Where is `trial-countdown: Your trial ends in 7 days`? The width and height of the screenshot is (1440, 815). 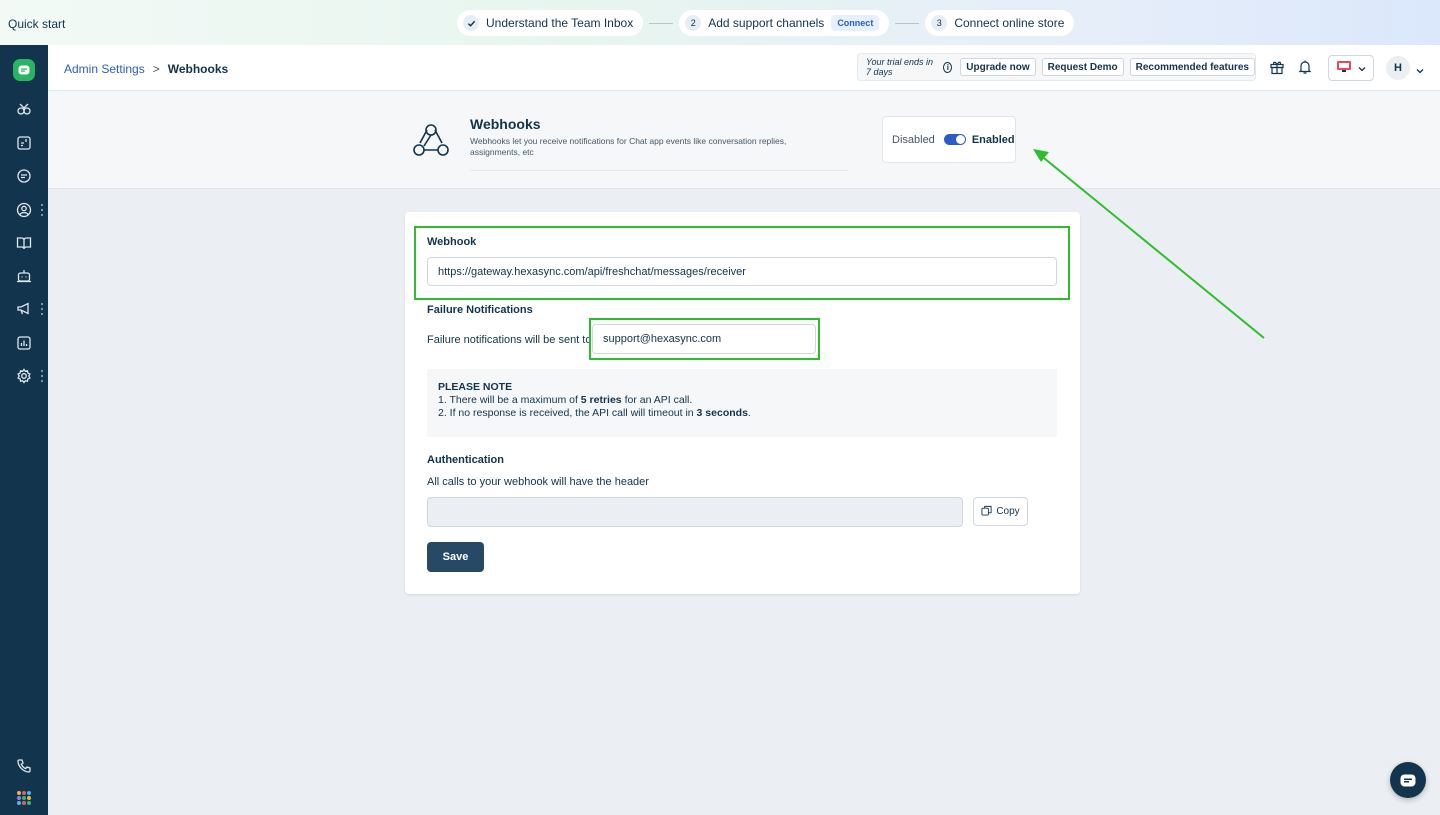
trial-countdown: Your trial ends in 7 days is located at coordinates (900, 67).